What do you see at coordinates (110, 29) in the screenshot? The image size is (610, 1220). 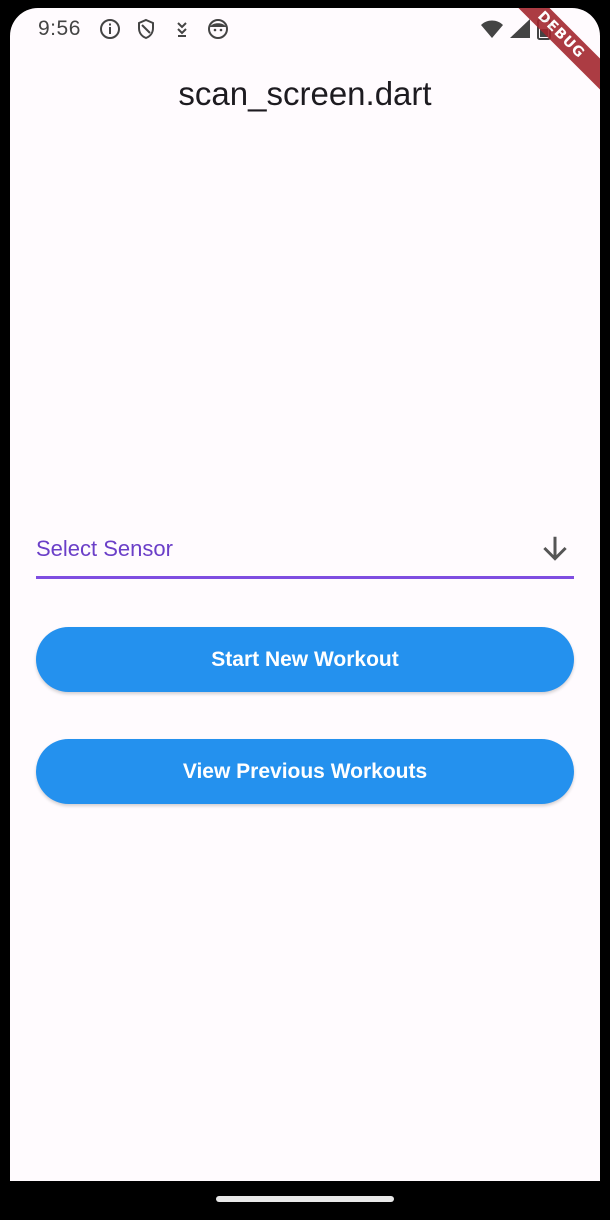 I see `info-icon` at bounding box center [110, 29].